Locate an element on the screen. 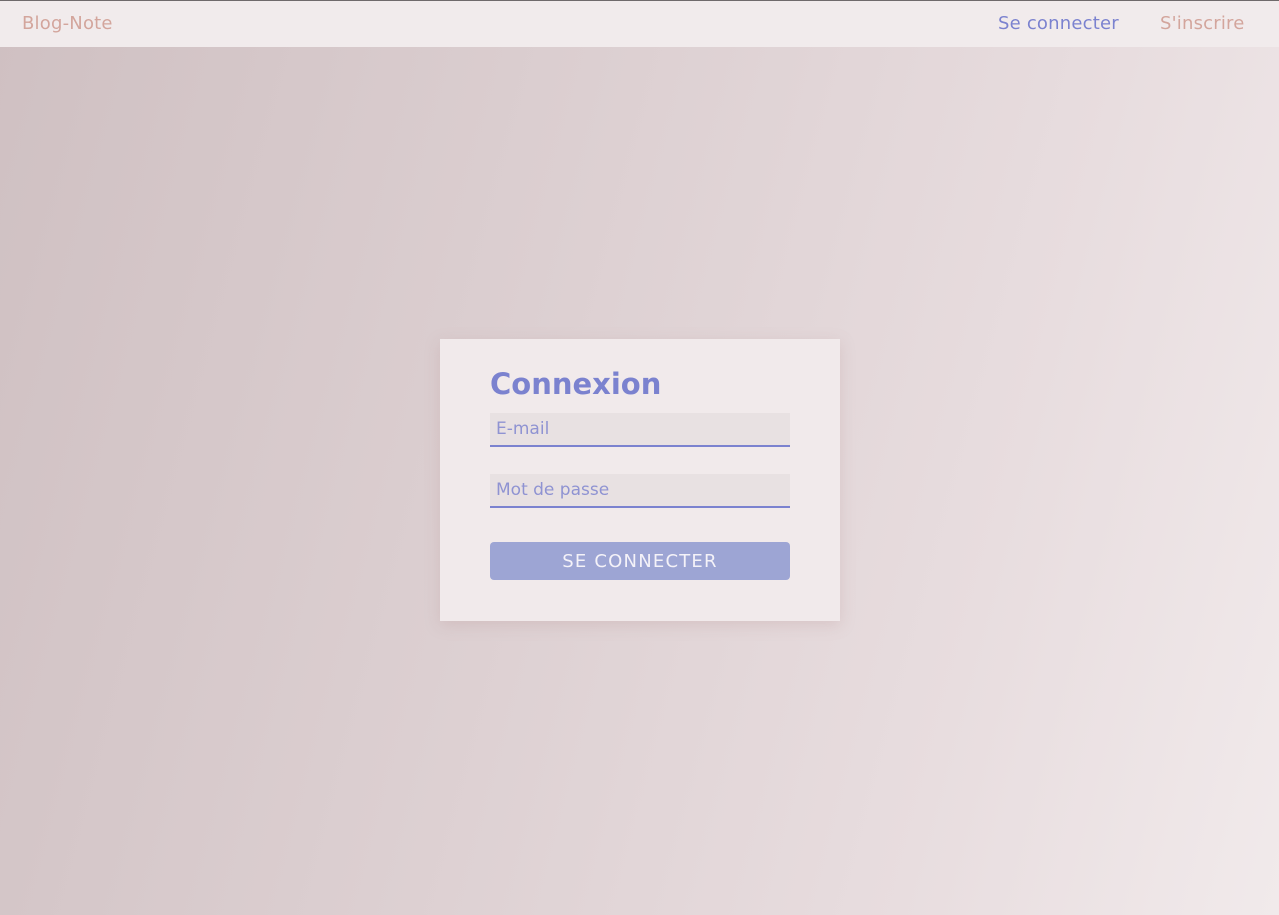 The height and width of the screenshot is (915, 1279). login-title: Connexion is located at coordinates (576, 384).